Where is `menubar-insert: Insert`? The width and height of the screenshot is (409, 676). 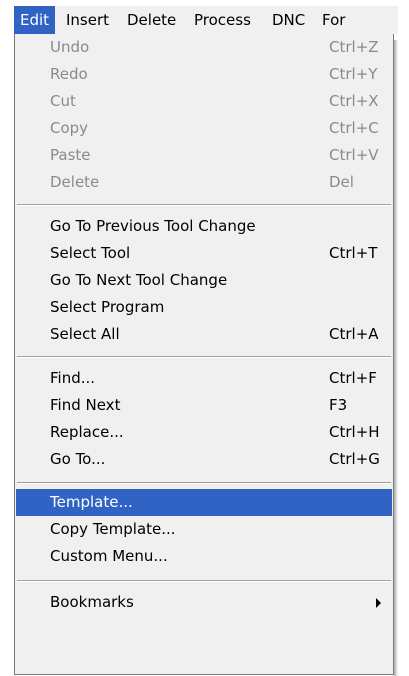 menubar-insert: Insert is located at coordinates (87, 20).